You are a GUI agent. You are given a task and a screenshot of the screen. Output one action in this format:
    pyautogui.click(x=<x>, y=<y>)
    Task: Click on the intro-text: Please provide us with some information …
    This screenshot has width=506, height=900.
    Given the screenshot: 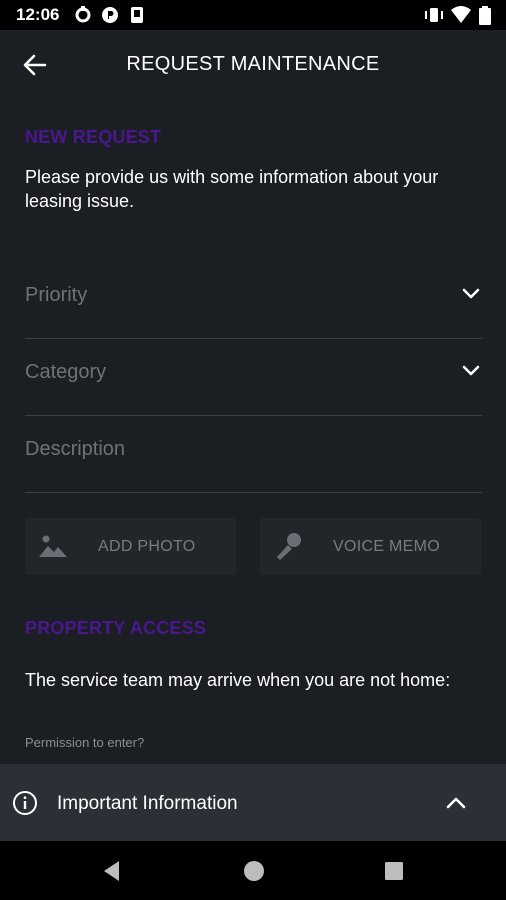 What is the action you would take?
    pyautogui.click(x=232, y=189)
    